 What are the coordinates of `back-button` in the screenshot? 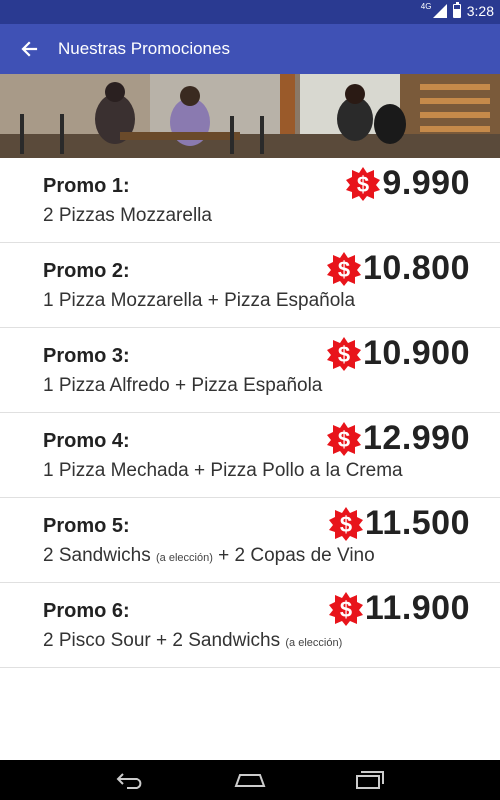 It's located at (29, 49).